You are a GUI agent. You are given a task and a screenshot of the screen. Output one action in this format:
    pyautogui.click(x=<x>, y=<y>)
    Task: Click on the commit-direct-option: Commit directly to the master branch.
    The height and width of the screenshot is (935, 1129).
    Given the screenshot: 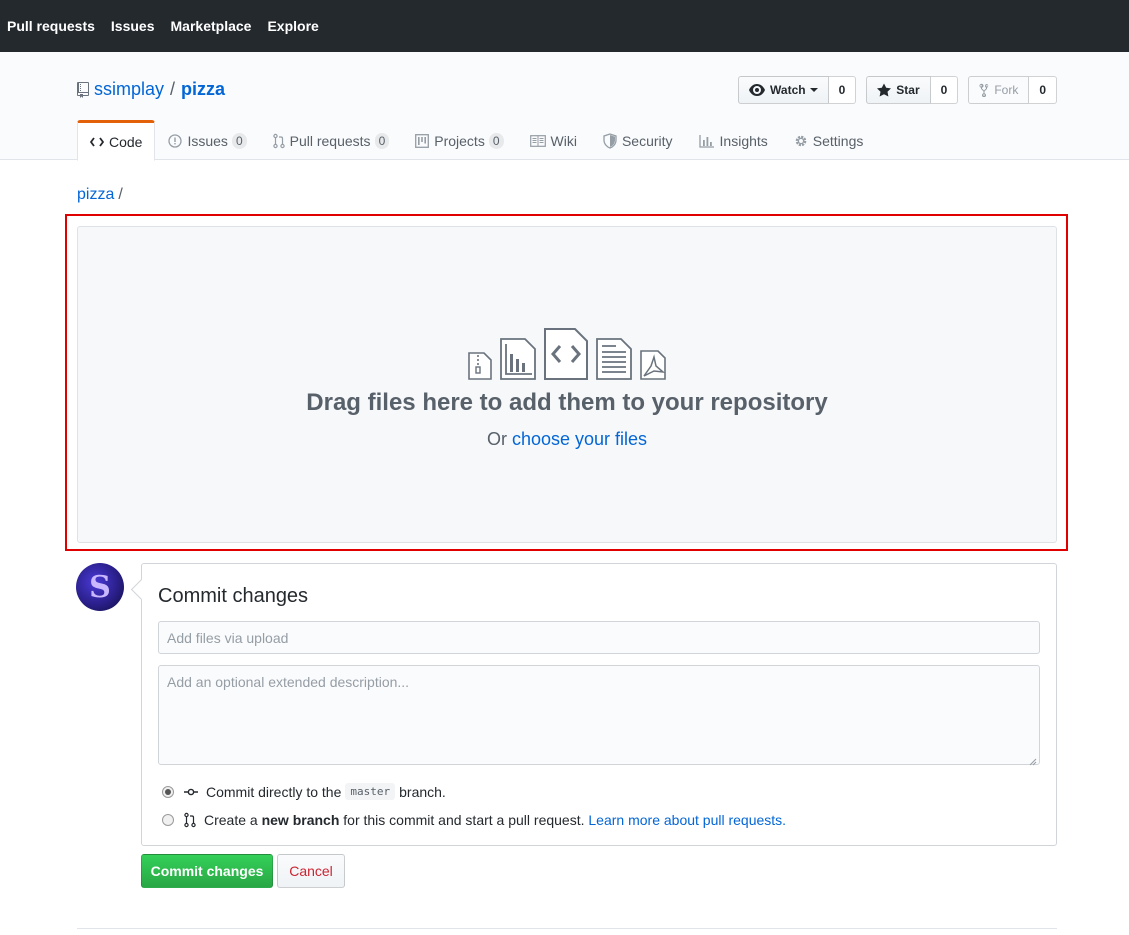 What is the action you would take?
    pyautogui.click(x=304, y=791)
    